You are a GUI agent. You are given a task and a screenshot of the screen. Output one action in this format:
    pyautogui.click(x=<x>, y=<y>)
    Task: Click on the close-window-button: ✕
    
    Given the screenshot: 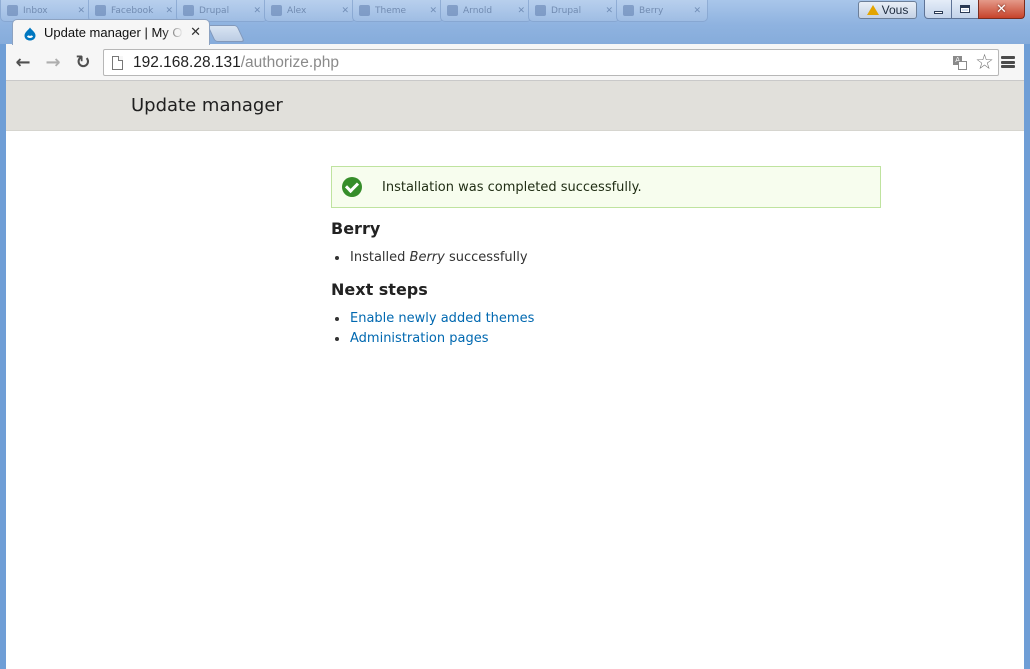 What is the action you would take?
    pyautogui.click(x=1001, y=9)
    